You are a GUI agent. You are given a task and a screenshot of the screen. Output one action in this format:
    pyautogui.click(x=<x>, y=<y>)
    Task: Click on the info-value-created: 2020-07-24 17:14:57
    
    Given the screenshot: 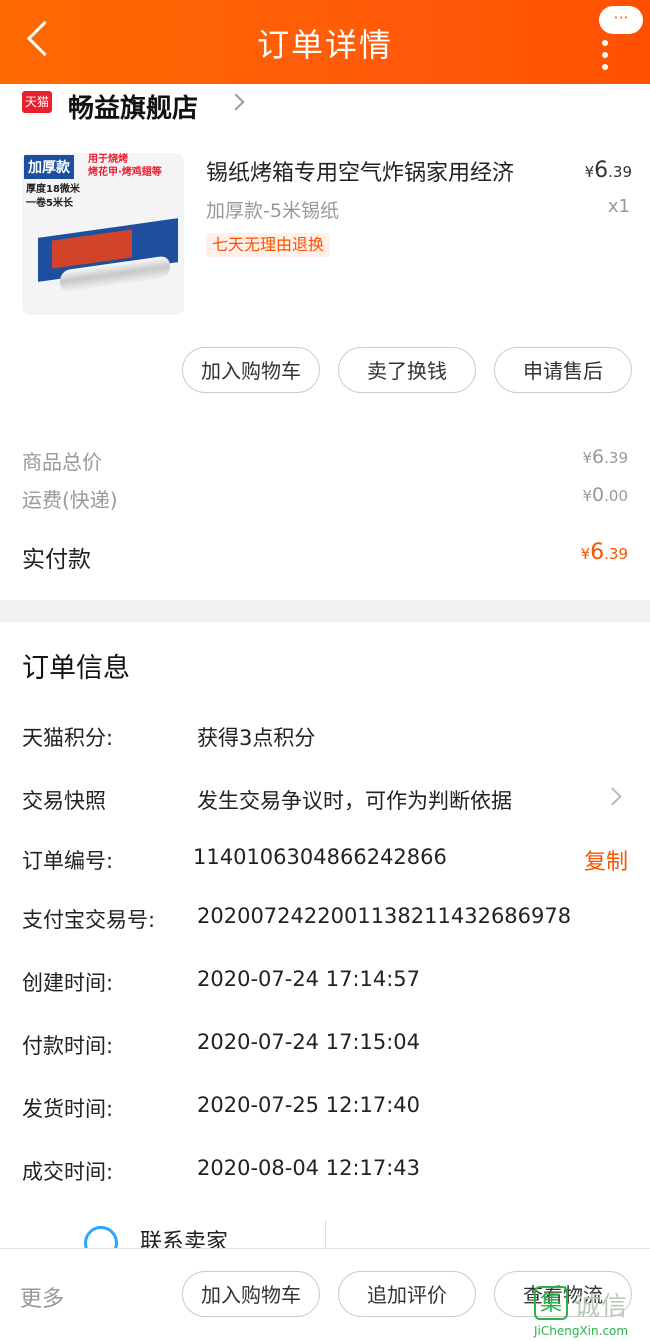 What is the action you would take?
    pyautogui.click(x=309, y=979)
    